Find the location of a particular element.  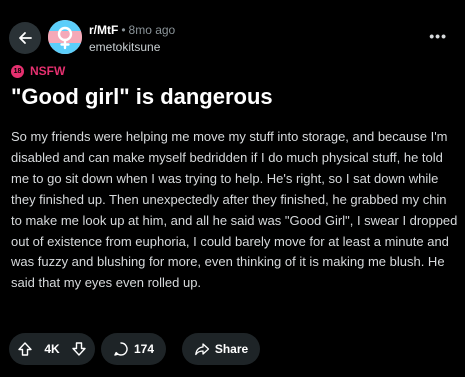

comments-button: 174 is located at coordinates (133, 349).